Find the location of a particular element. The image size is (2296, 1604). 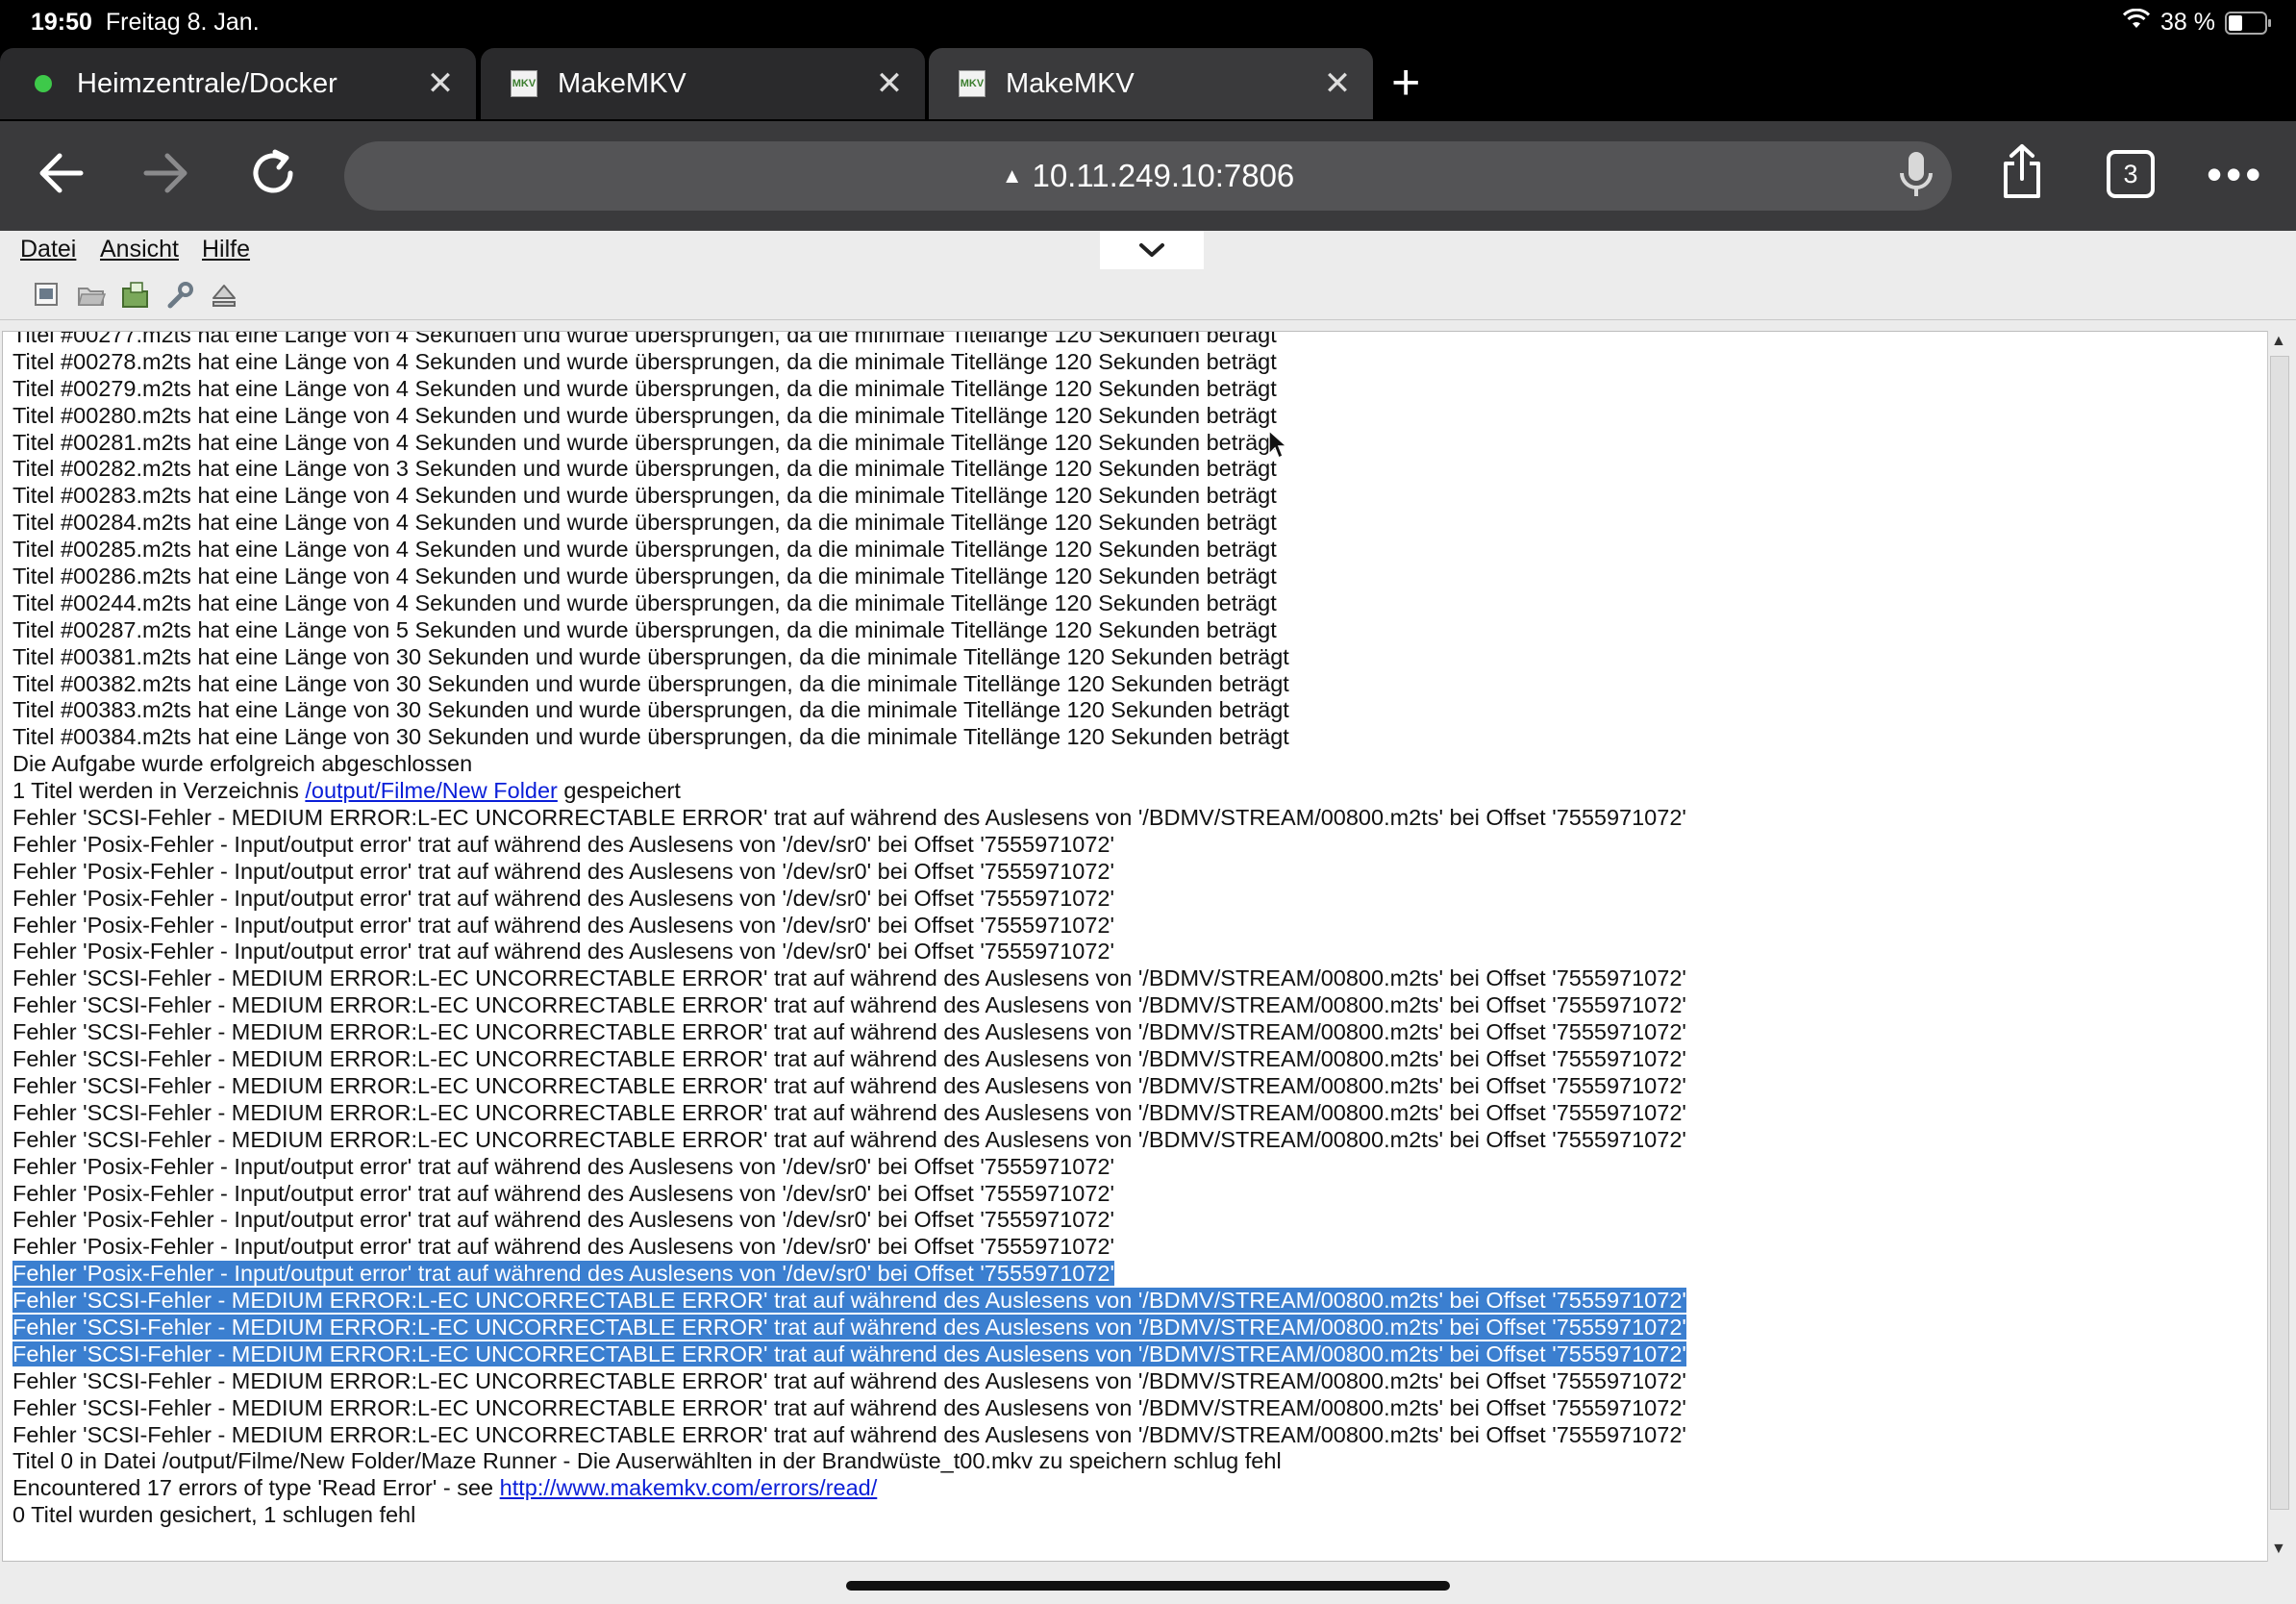

url-field: ▲ 10.11.249.10:7806 is located at coordinates (1148, 176).